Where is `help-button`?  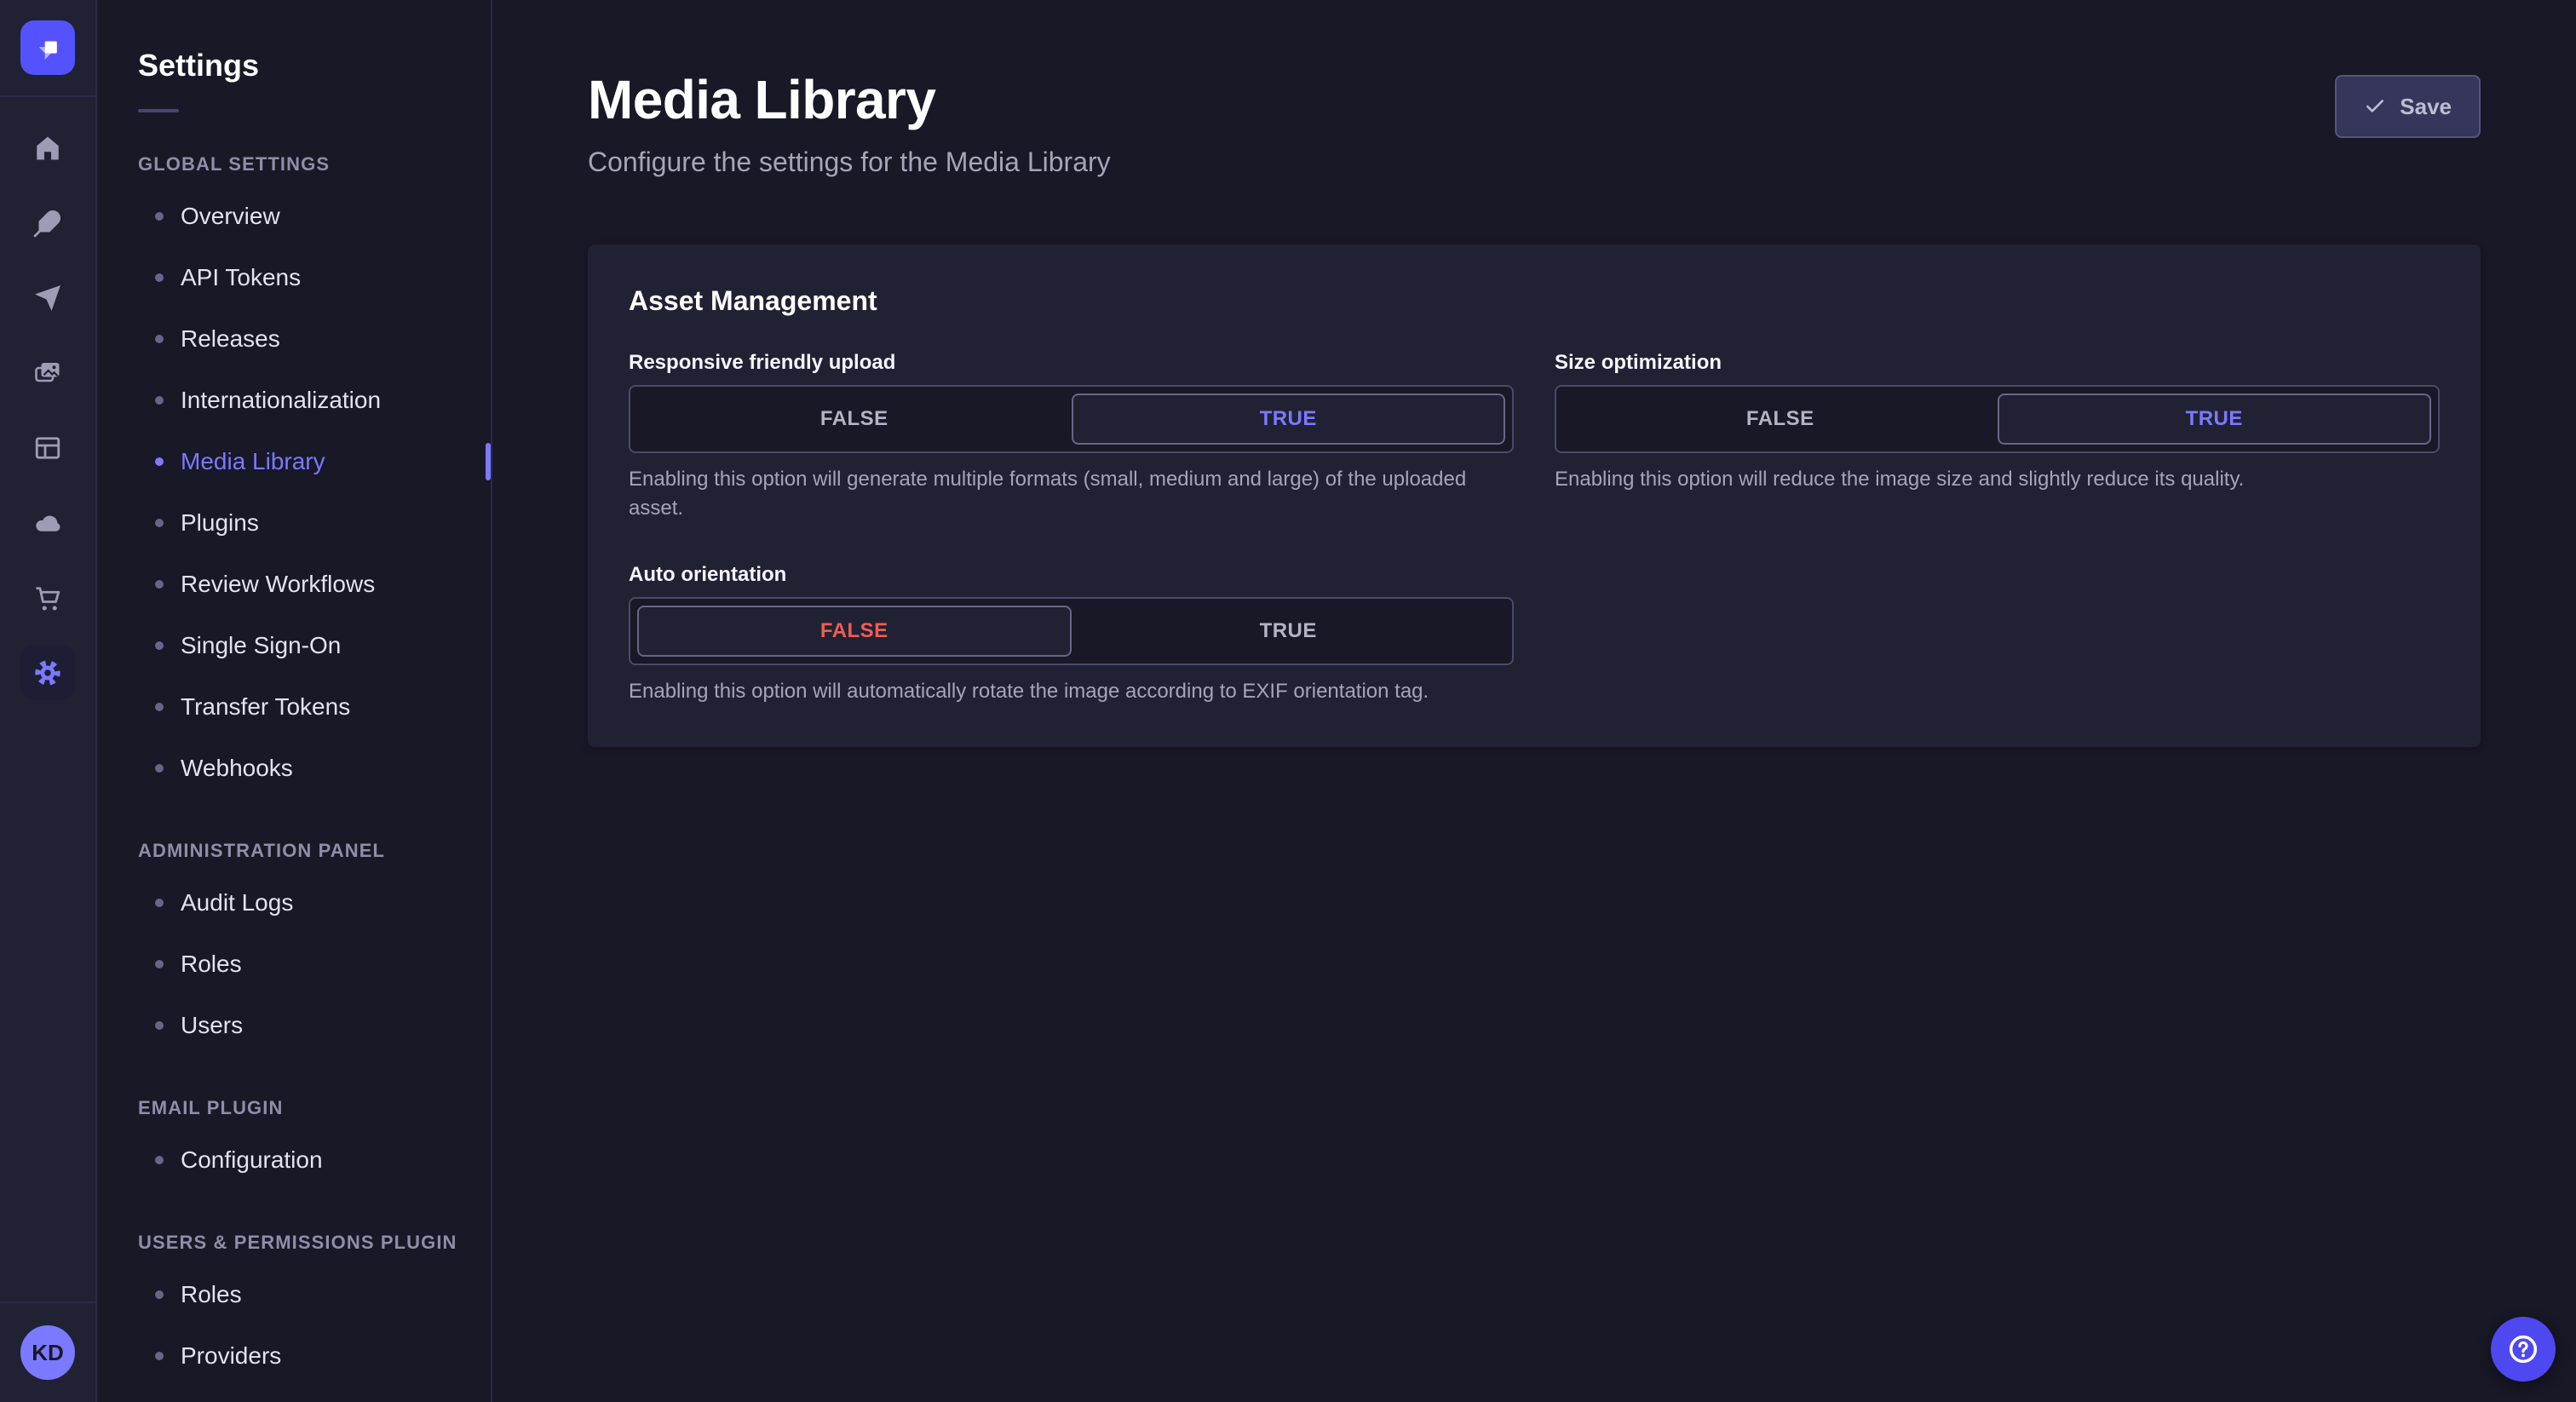 help-button is located at coordinates (2523, 1349).